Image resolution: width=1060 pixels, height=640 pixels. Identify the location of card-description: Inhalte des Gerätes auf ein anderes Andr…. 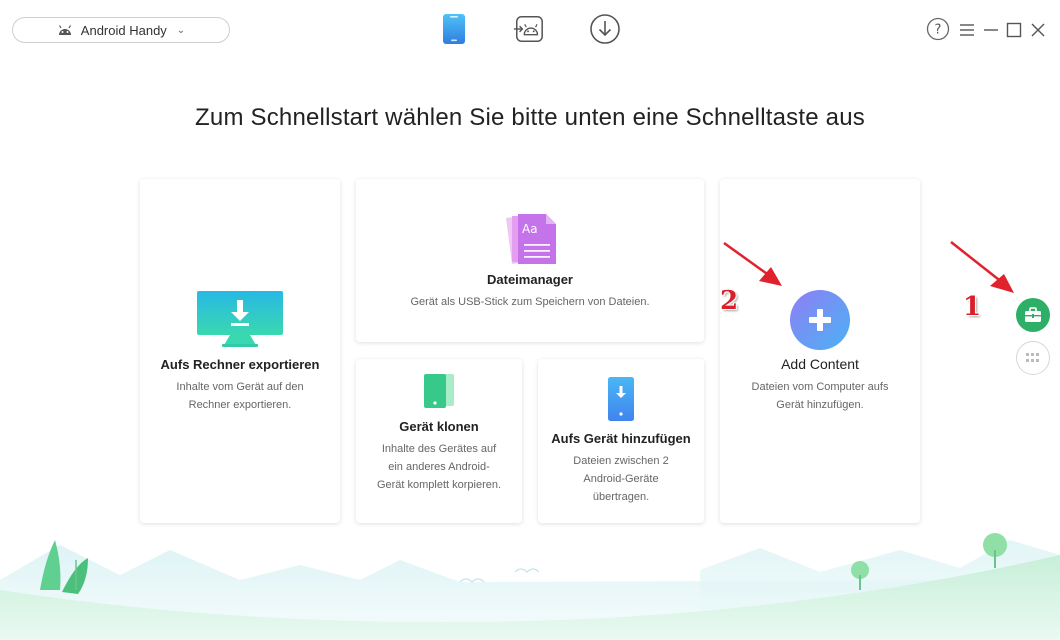
(439, 467).